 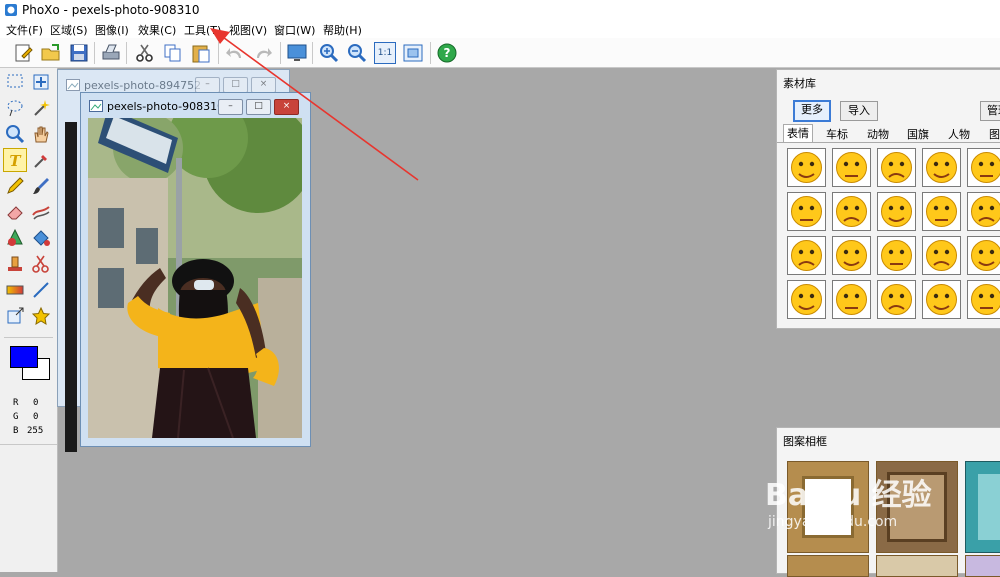 What do you see at coordinates (15, 82) in the screenshot?
I see `rect-select-icon` at bounding box center [15, 82].